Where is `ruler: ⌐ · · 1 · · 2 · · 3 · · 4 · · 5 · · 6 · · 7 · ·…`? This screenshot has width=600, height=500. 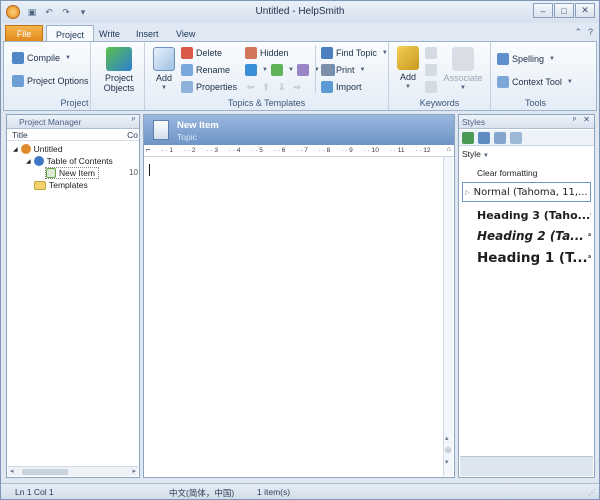 ruler: ⌐ · · 1 · · 2 · · 3 · · 4 · · 5 · · 6 · · 7 · ·… is located at coordinates (299, 151).